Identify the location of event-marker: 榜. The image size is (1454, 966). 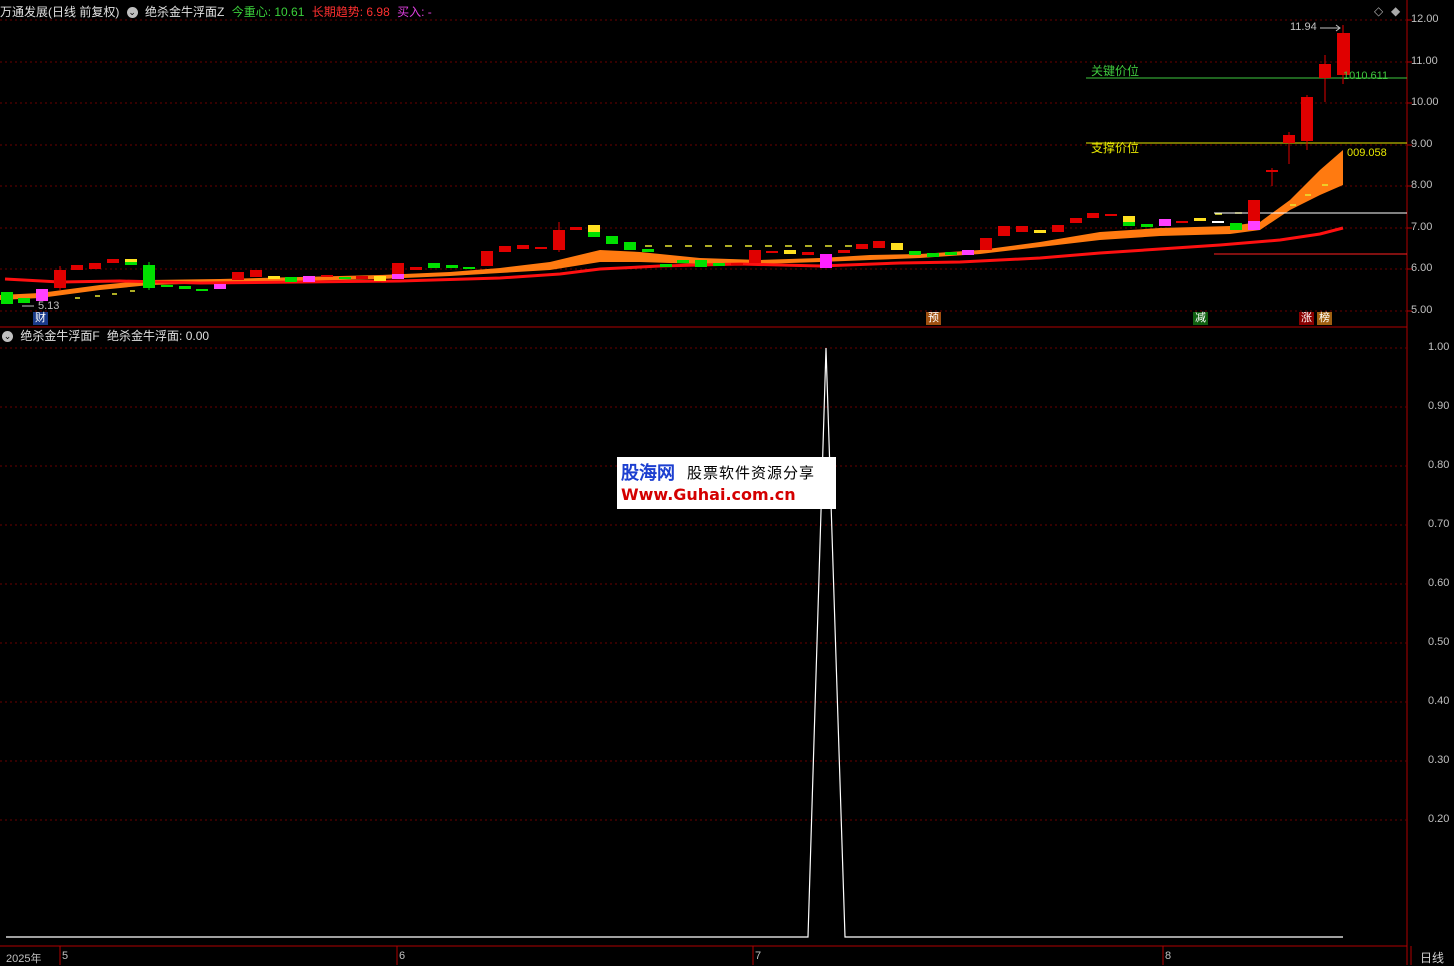
(1324, 318).